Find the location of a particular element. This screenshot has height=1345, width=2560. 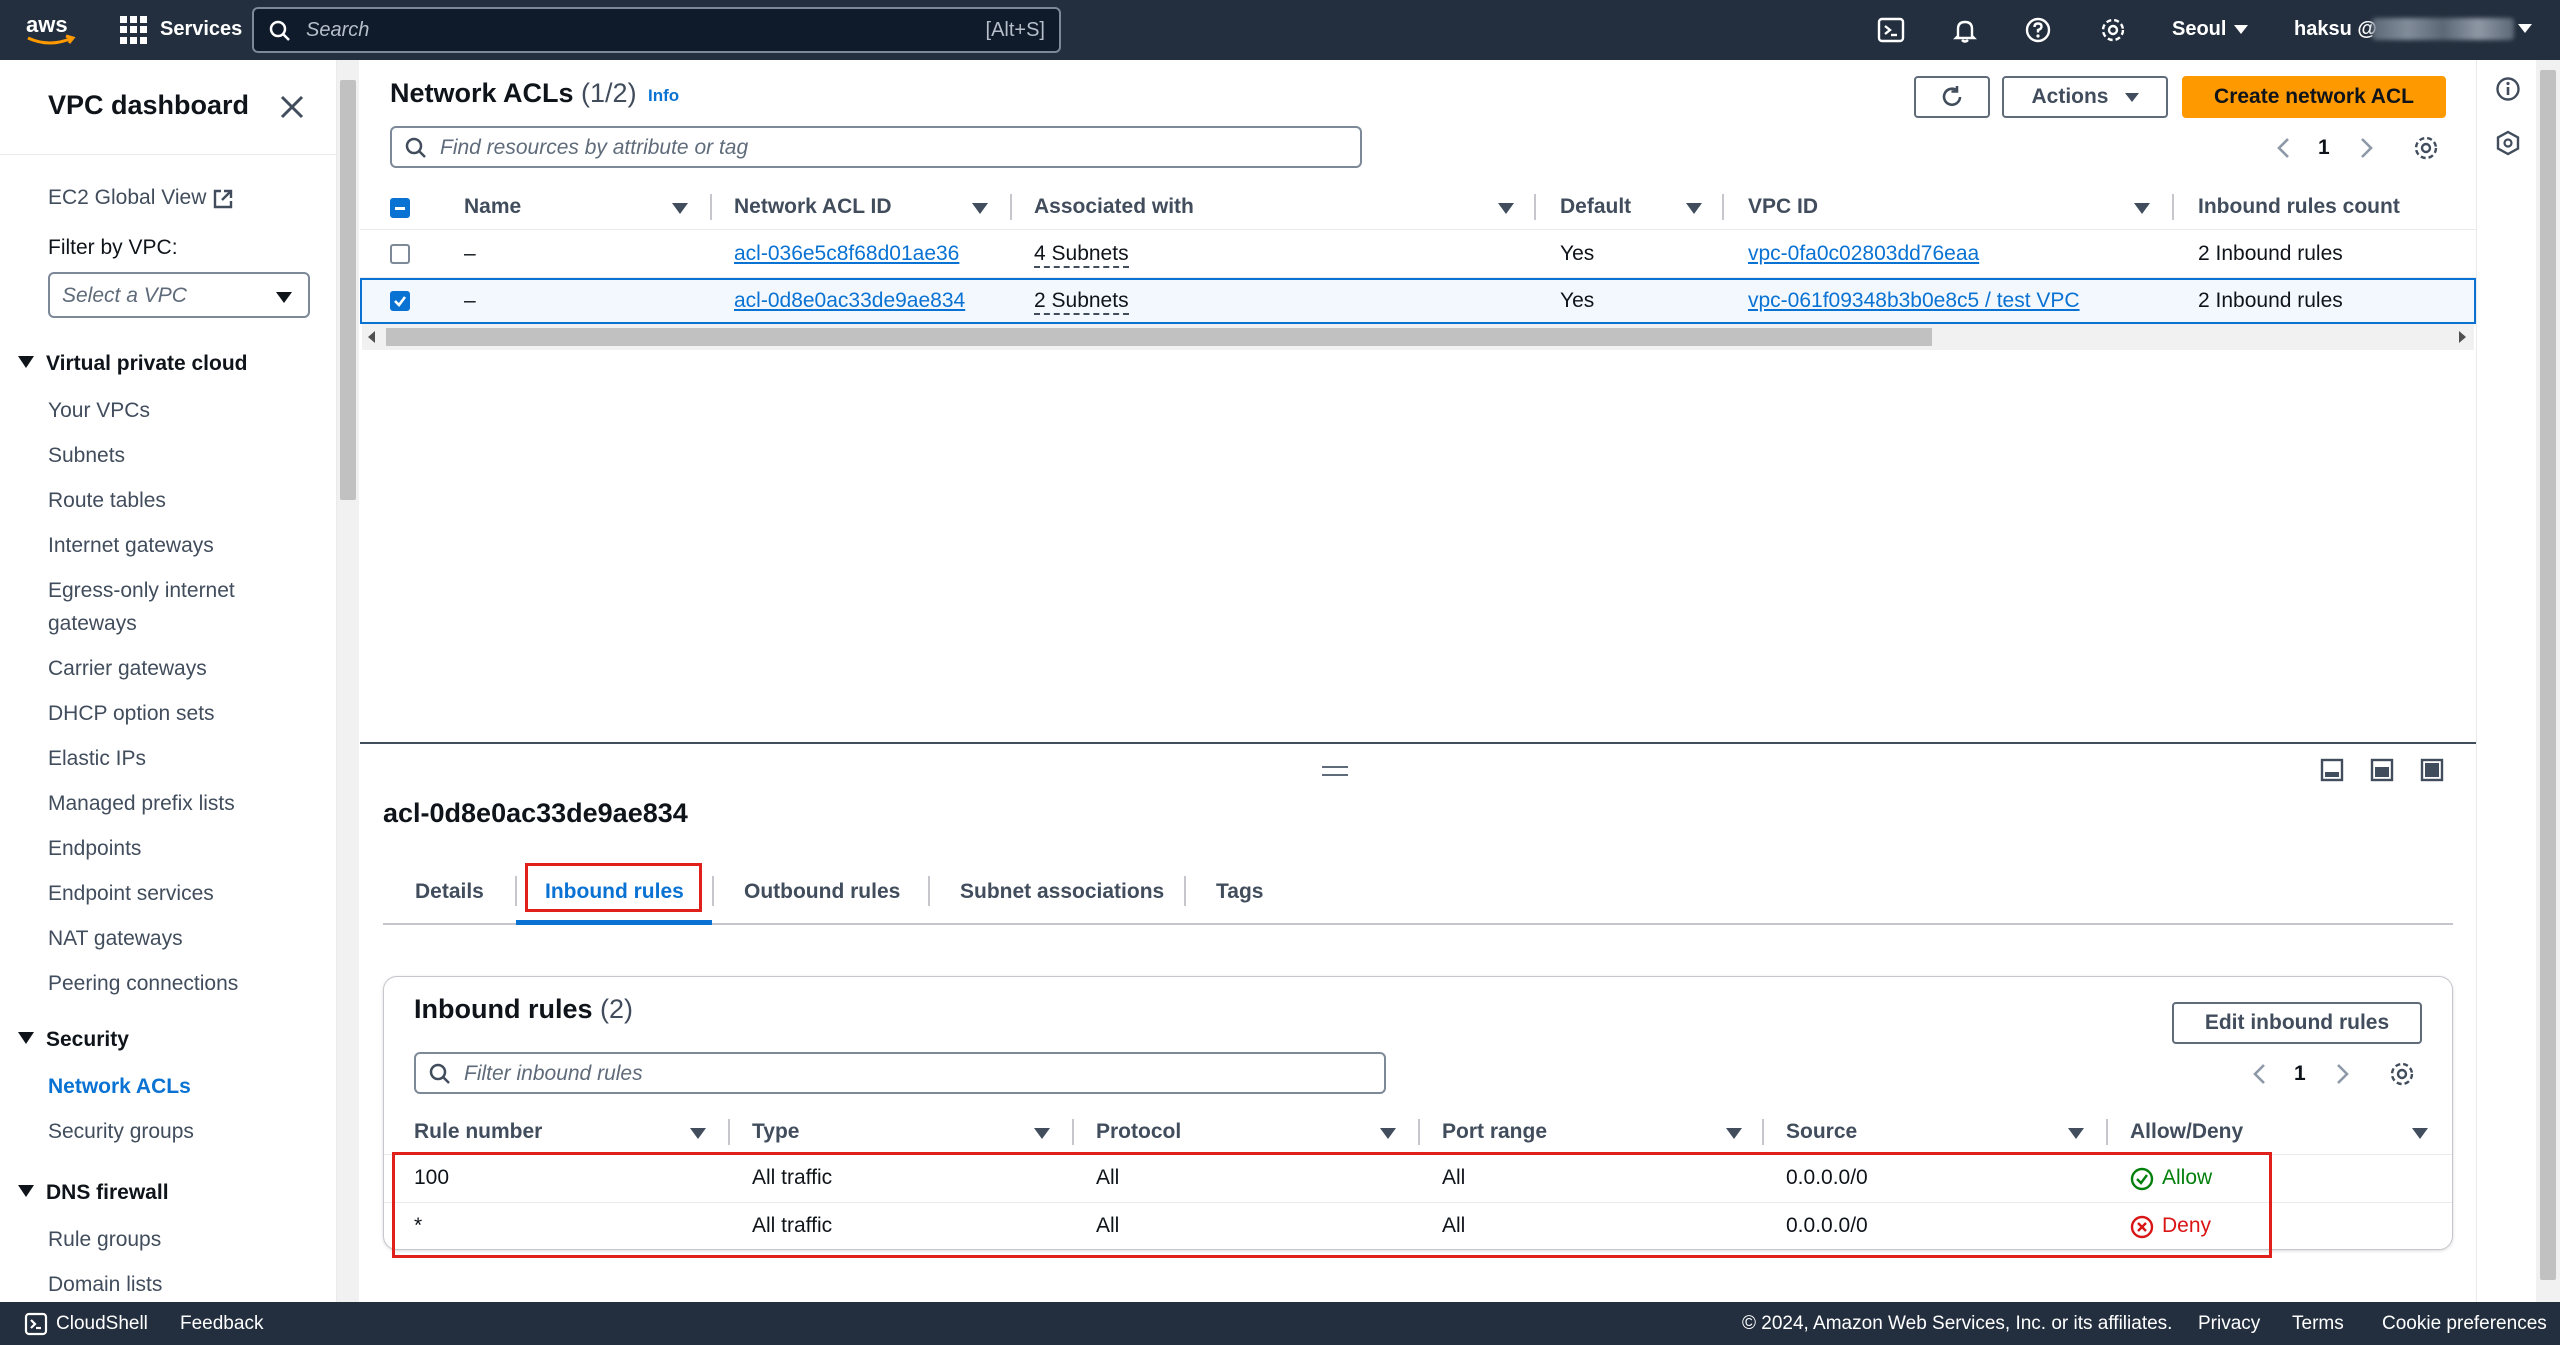

column-header-protocol: Protocol is located at coordinates (1138, 1132).